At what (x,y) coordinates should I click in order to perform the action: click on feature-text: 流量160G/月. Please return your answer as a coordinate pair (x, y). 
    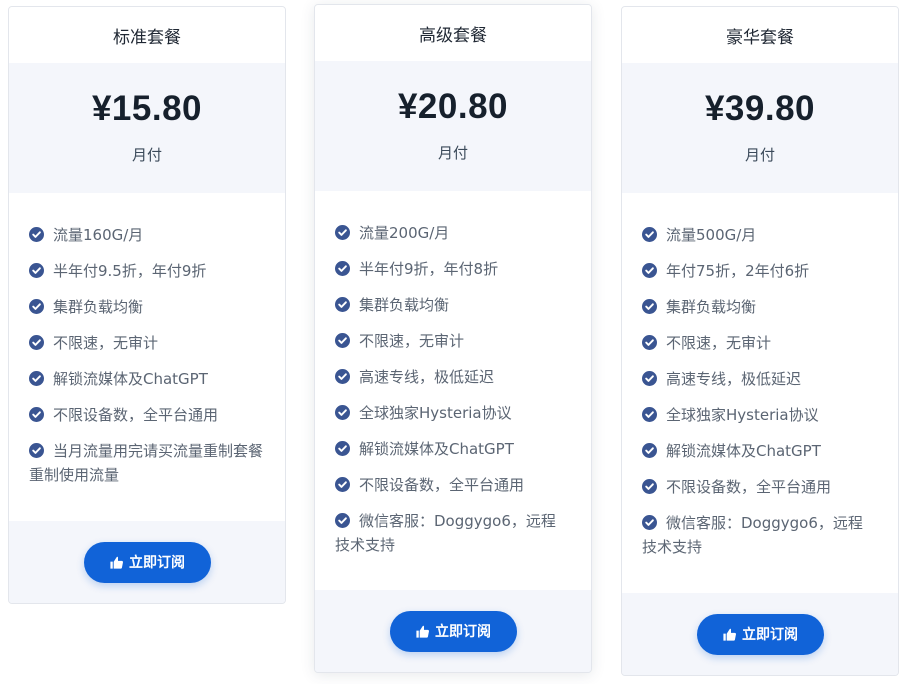
    Looking at the image, I should click on (98, 235).